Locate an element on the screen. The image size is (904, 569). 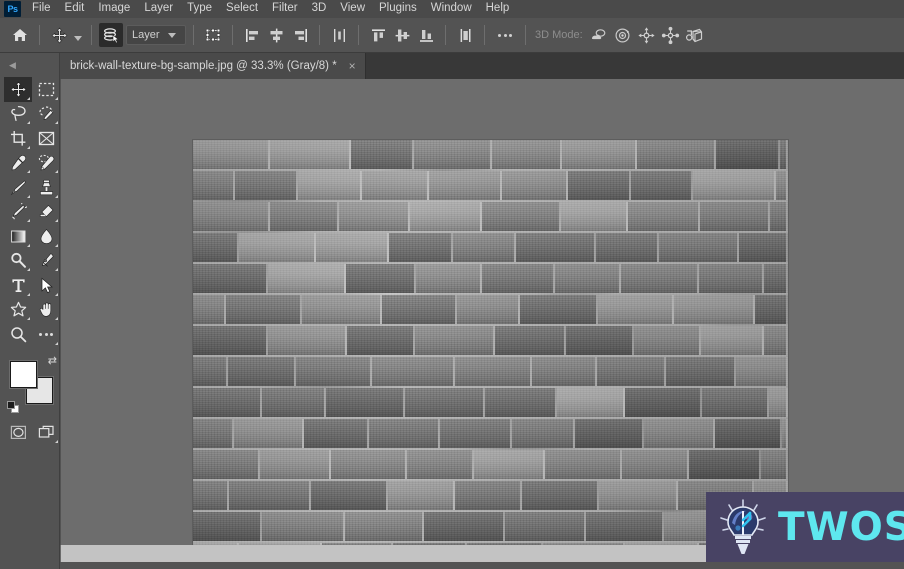
hand-tool is located at coordinates (46, 310).